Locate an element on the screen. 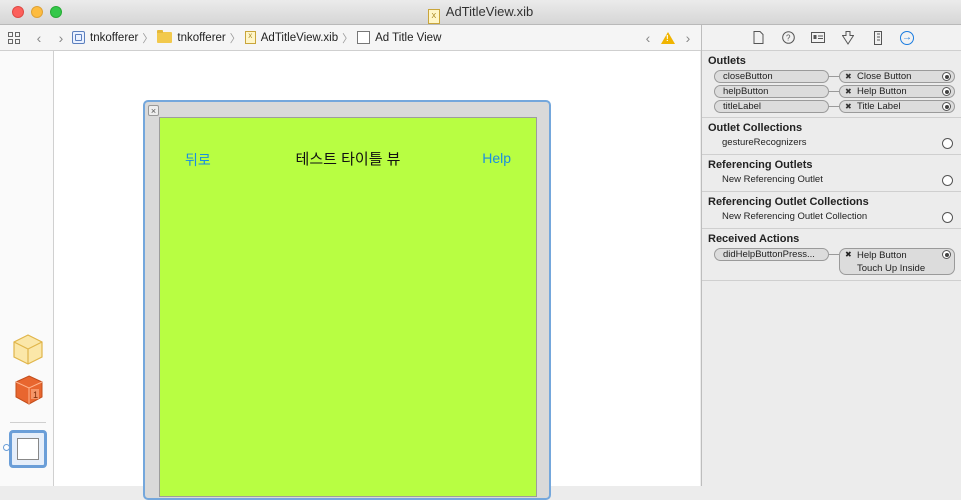  action-target: ✖ Help Button Touch Up Inside is located at coordinates (897, 261).